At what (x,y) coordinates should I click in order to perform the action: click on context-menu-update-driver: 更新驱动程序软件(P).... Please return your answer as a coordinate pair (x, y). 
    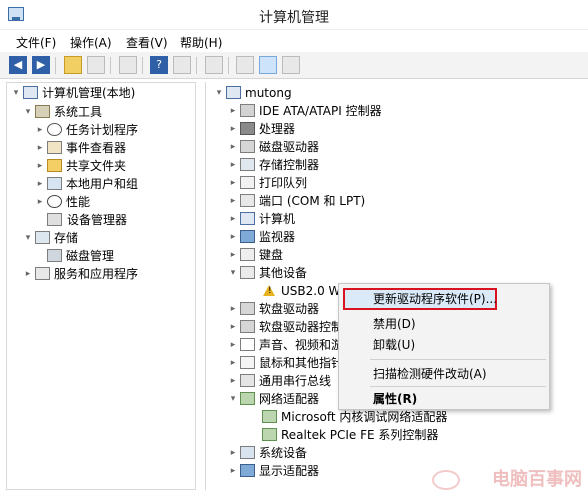
    Looking at the image, I should click on (444, 299).